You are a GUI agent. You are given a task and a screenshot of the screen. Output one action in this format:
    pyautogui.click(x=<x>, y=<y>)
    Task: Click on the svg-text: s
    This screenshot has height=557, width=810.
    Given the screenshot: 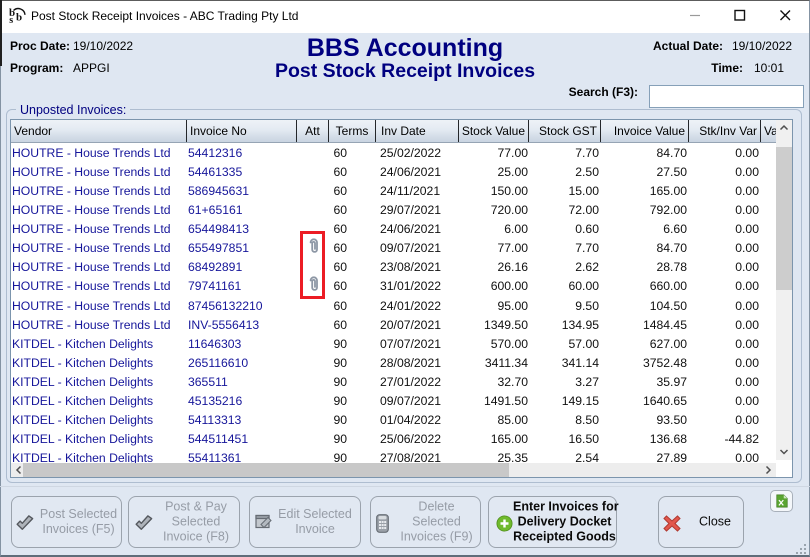 What is the action you would take?
    pyautogui.click(x=11, y=19)
    